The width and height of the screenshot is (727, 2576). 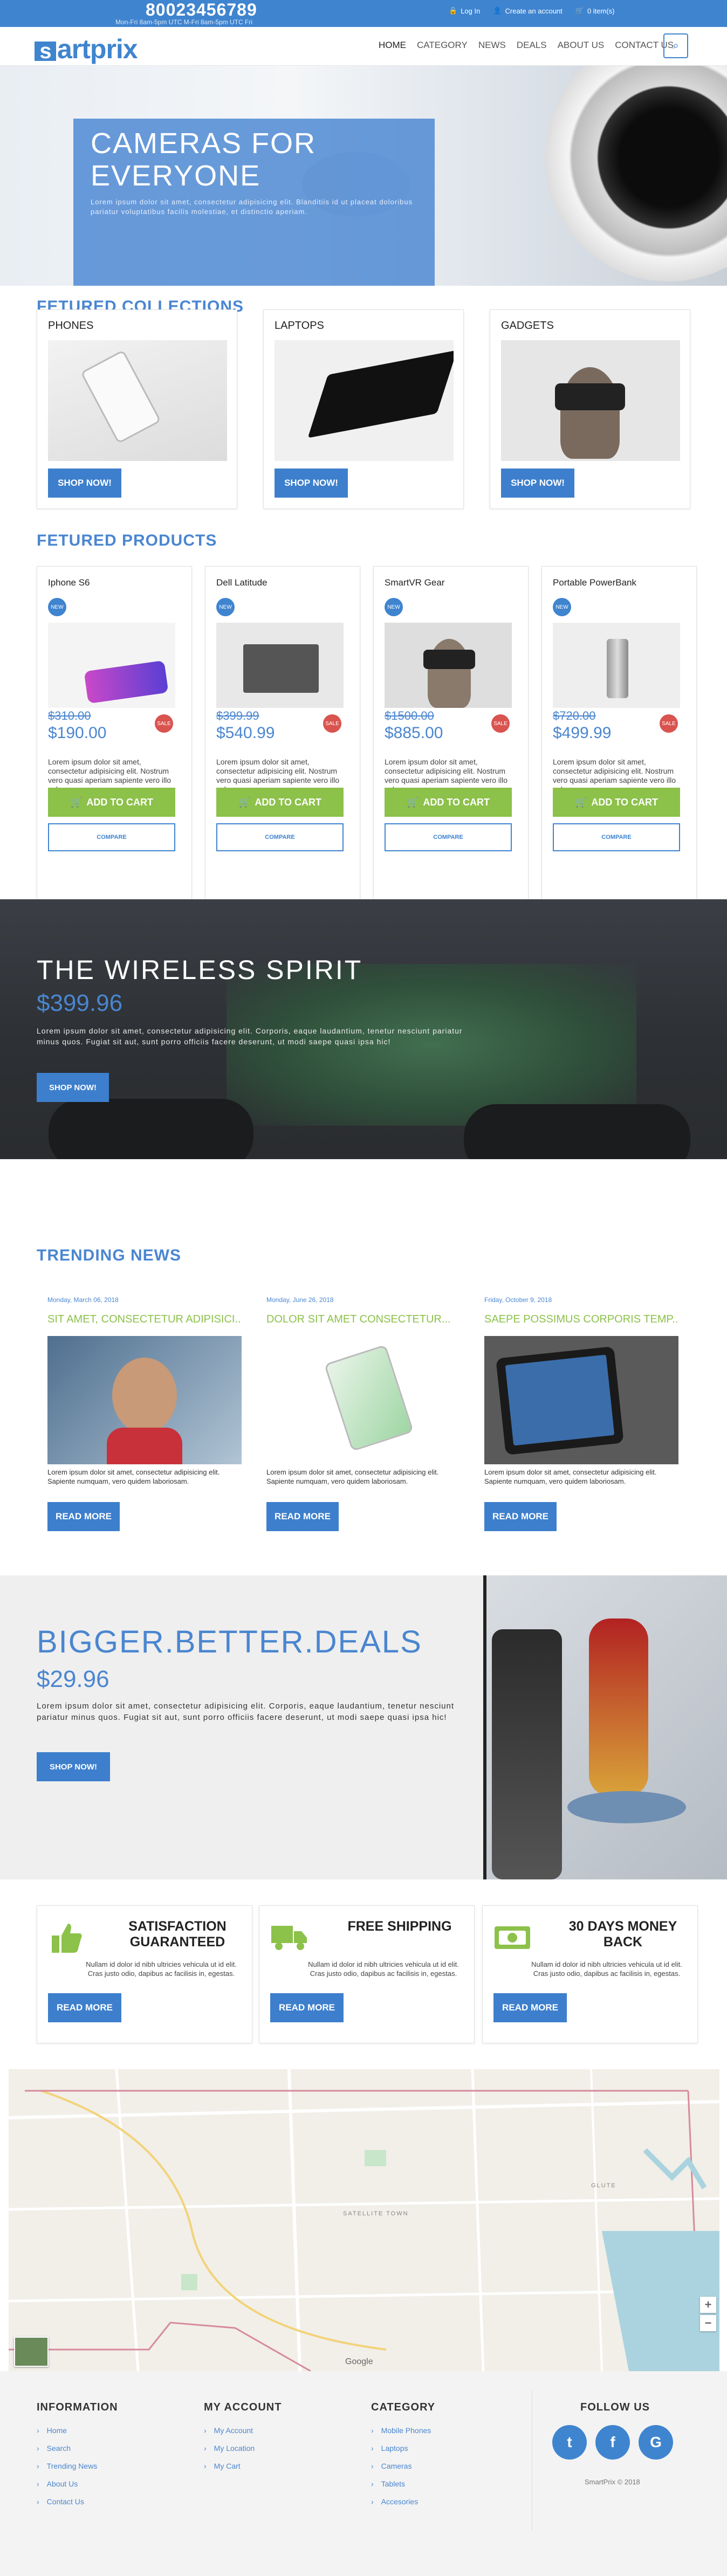 I want to click on footer-link: › Mobile Phones, so click(x=401, y=2431).